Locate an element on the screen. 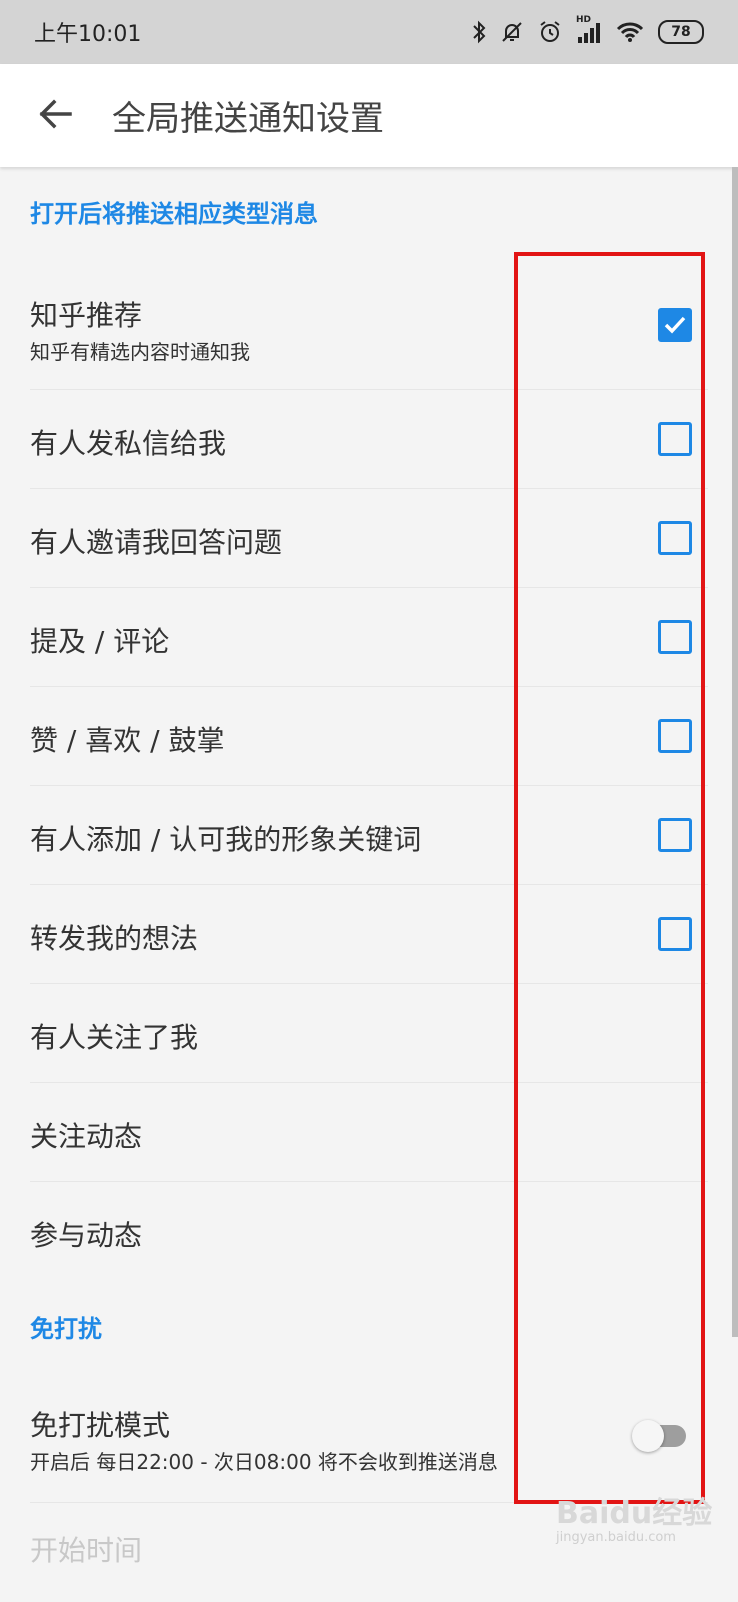 Image resolution: width=738 pixels, height=1602 pixels. setting-row-following-activity: 关注动态 is located at coordinates (369, 1132).